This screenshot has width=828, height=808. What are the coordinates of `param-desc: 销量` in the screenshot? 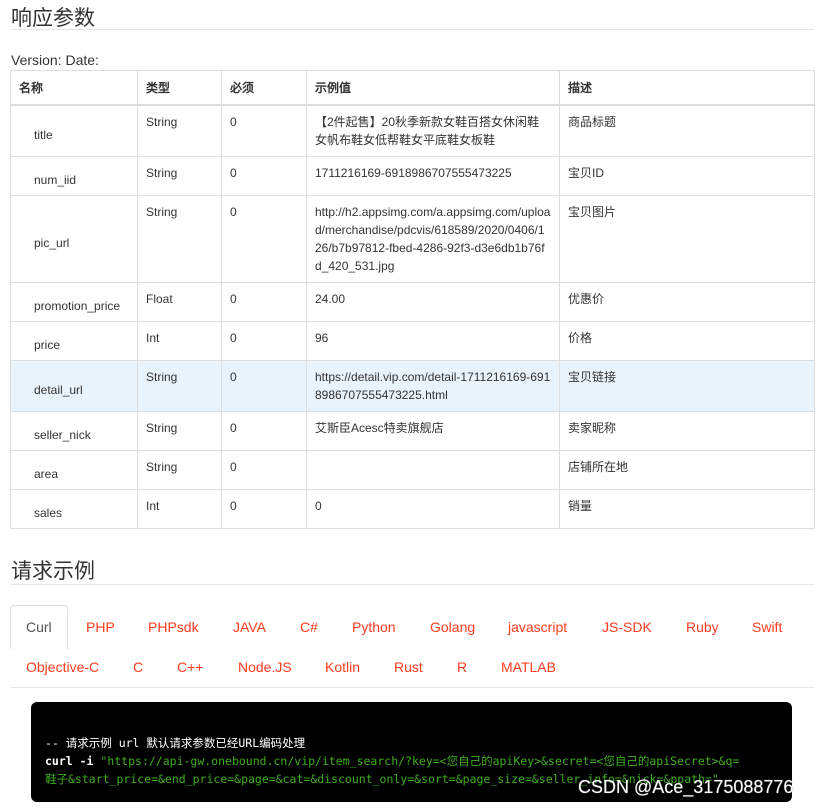 It's located at (687, 509).